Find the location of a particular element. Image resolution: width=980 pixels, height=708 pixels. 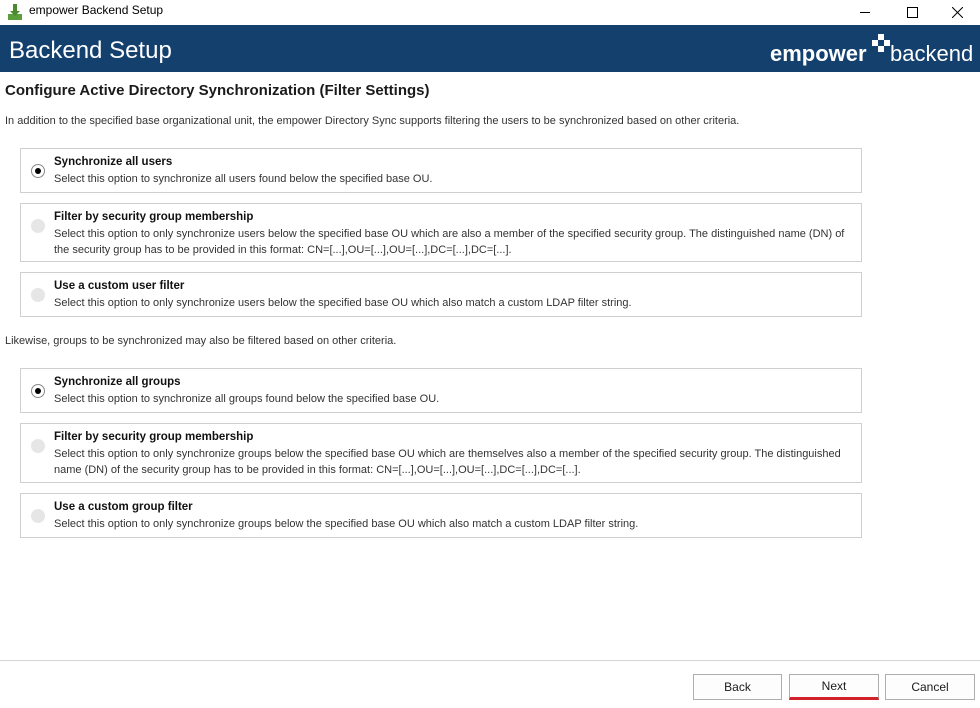

option-title: Synchronize all users is located at coordinates (113, 162).